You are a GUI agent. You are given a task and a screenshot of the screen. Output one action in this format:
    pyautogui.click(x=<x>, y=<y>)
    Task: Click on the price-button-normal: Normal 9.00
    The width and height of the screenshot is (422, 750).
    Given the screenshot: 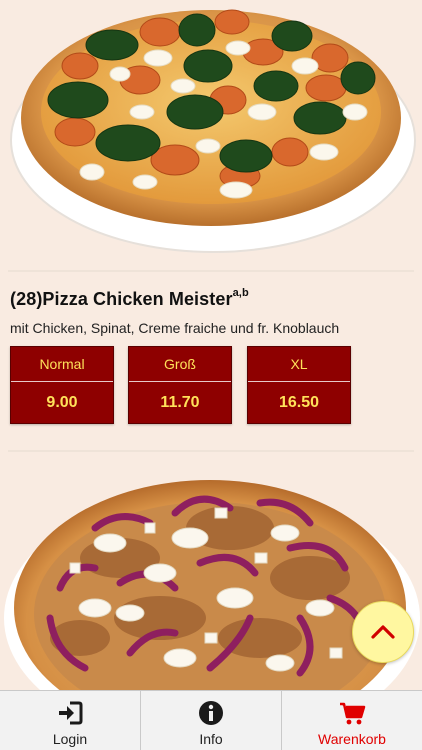 What is the action you would take?
    pyautogui.click(x=62, y=385)
    